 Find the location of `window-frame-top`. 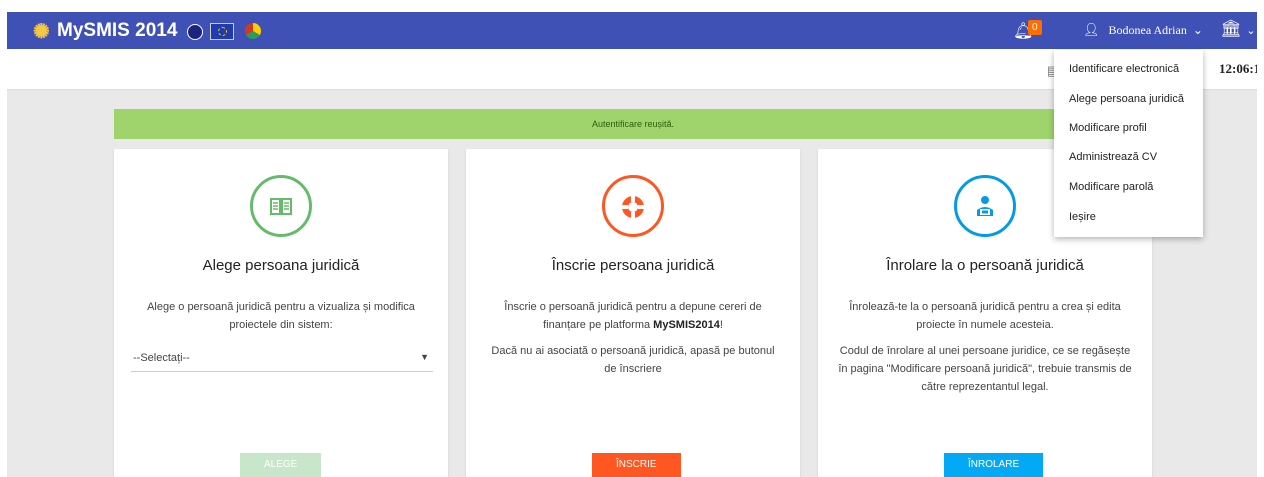

window-frame-top is located at coordinates (632, 6).